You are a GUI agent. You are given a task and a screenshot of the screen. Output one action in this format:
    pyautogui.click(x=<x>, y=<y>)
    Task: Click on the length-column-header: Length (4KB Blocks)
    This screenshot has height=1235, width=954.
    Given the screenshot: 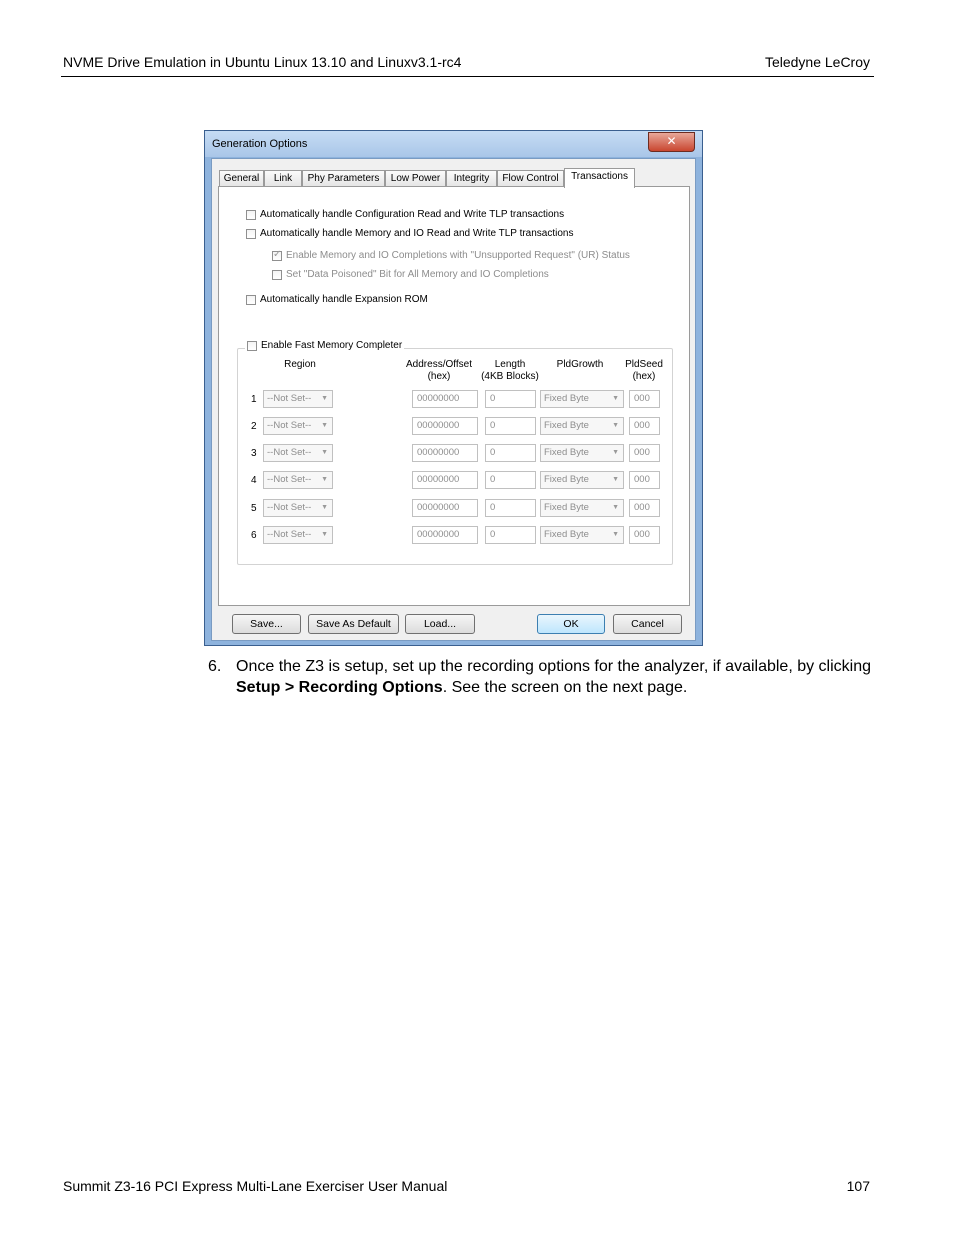 What is the action you would take?
    pyautogui.click(x=510, y=370)
    